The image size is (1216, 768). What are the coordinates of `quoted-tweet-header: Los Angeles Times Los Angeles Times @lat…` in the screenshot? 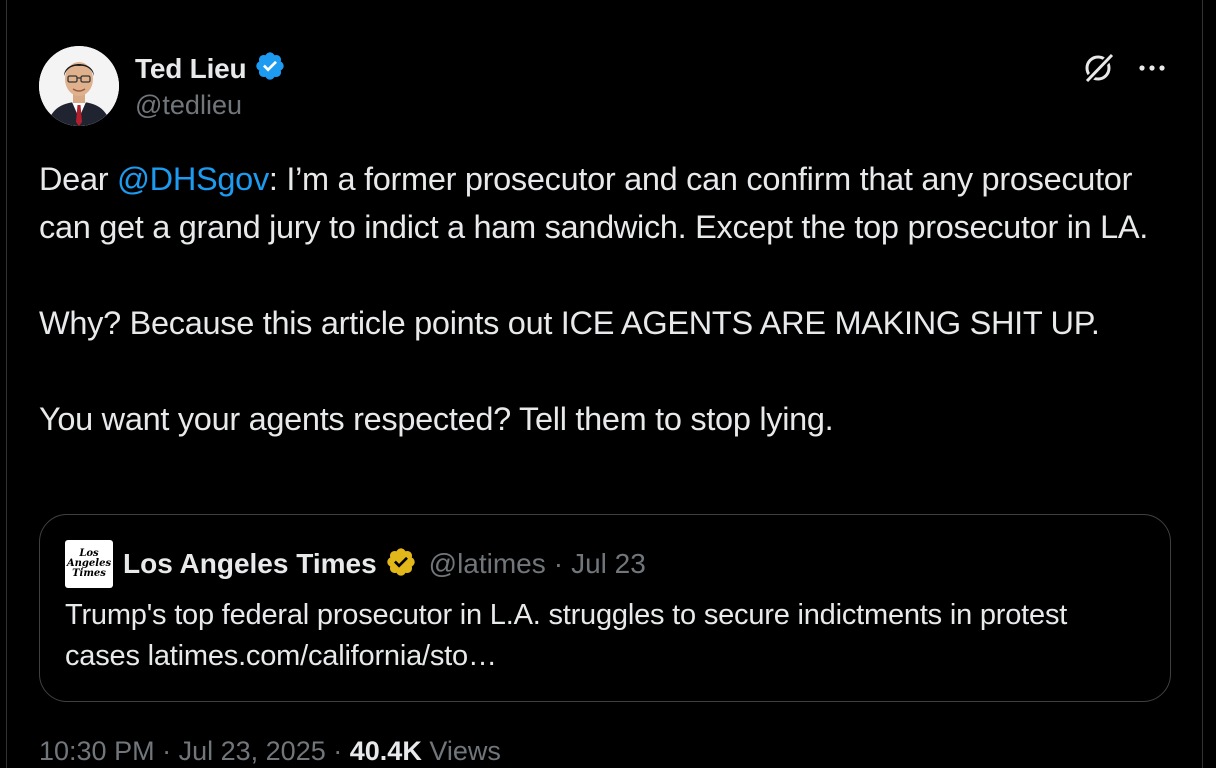 It's located at (355, 564).